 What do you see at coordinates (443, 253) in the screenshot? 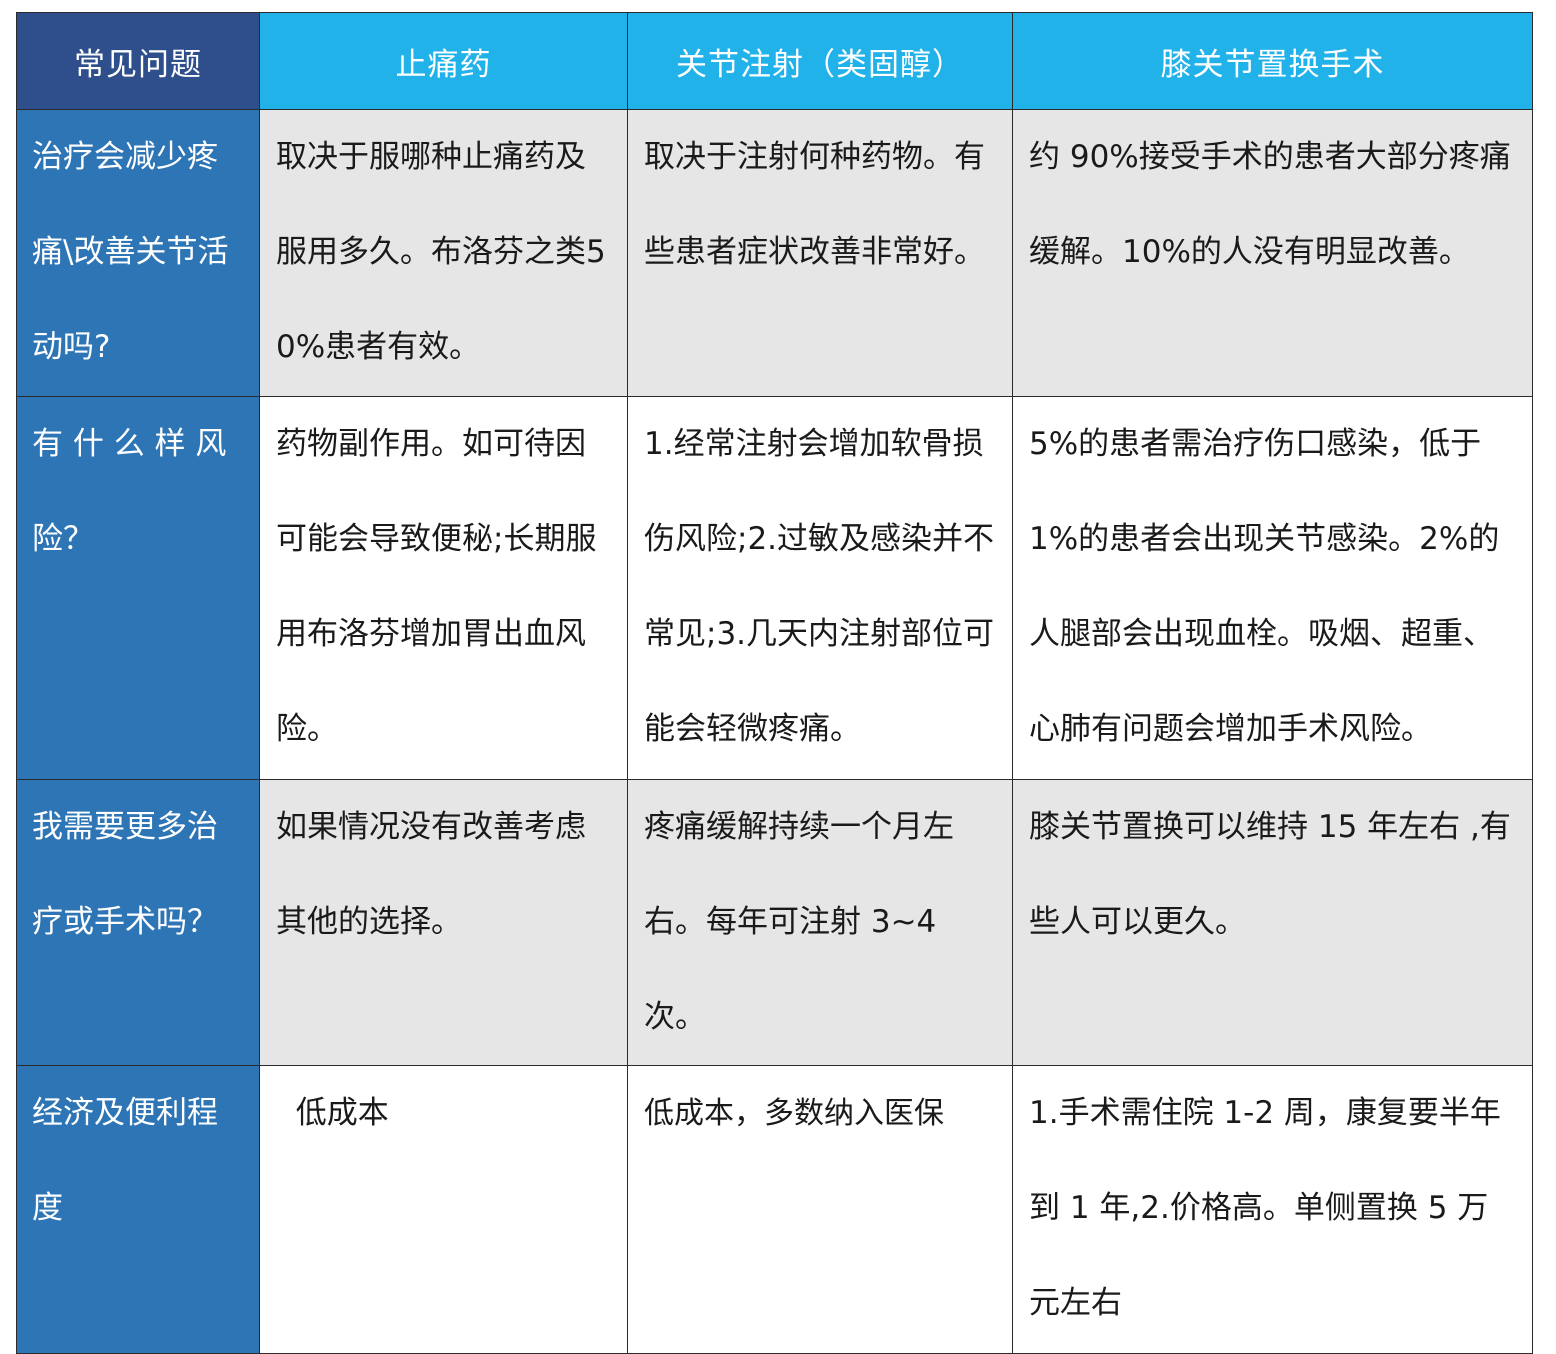
I see `answer-cell-painkillers: 取决于服哪种止痛药及服用多久。布洛芬之类50%患者有效。` at bounding box center [443, 253].